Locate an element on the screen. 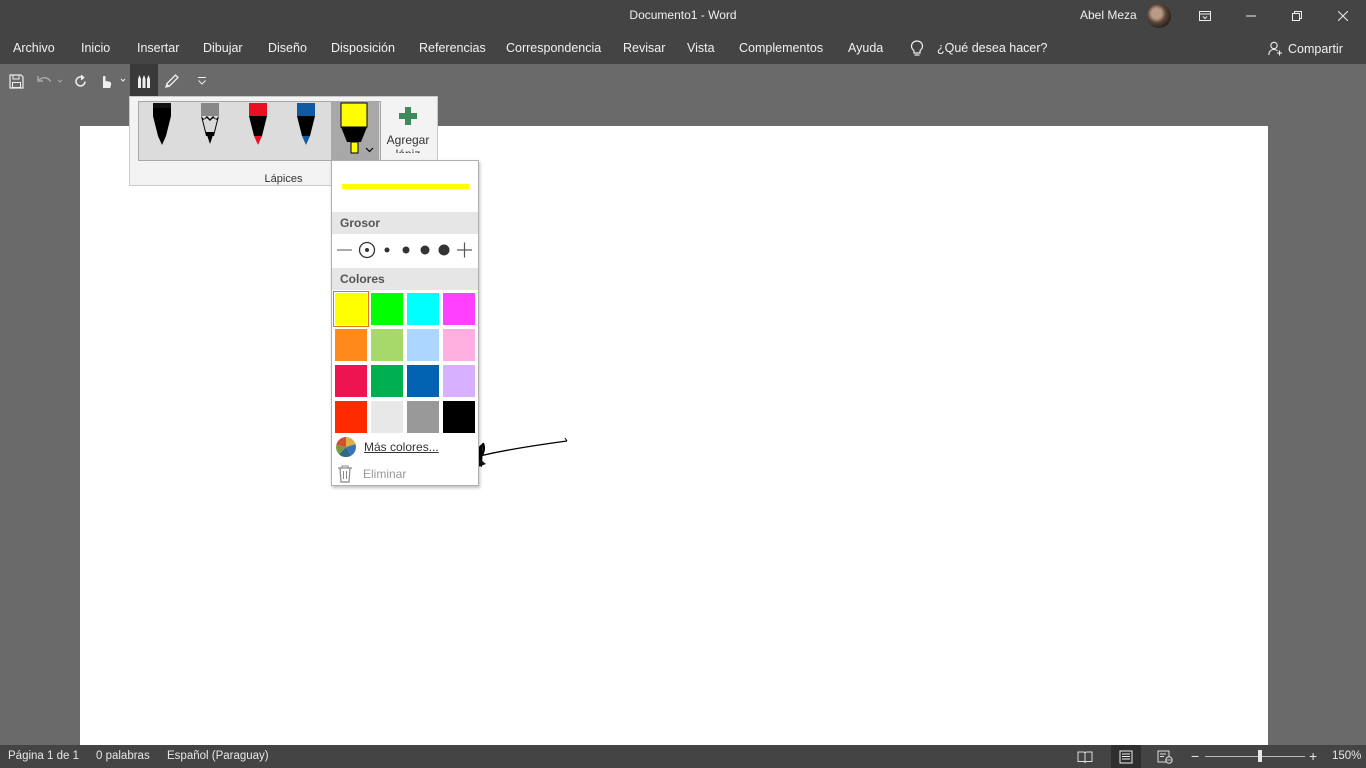  add-pen-label: Agregar lápiz is located at coordinates (408, 143).